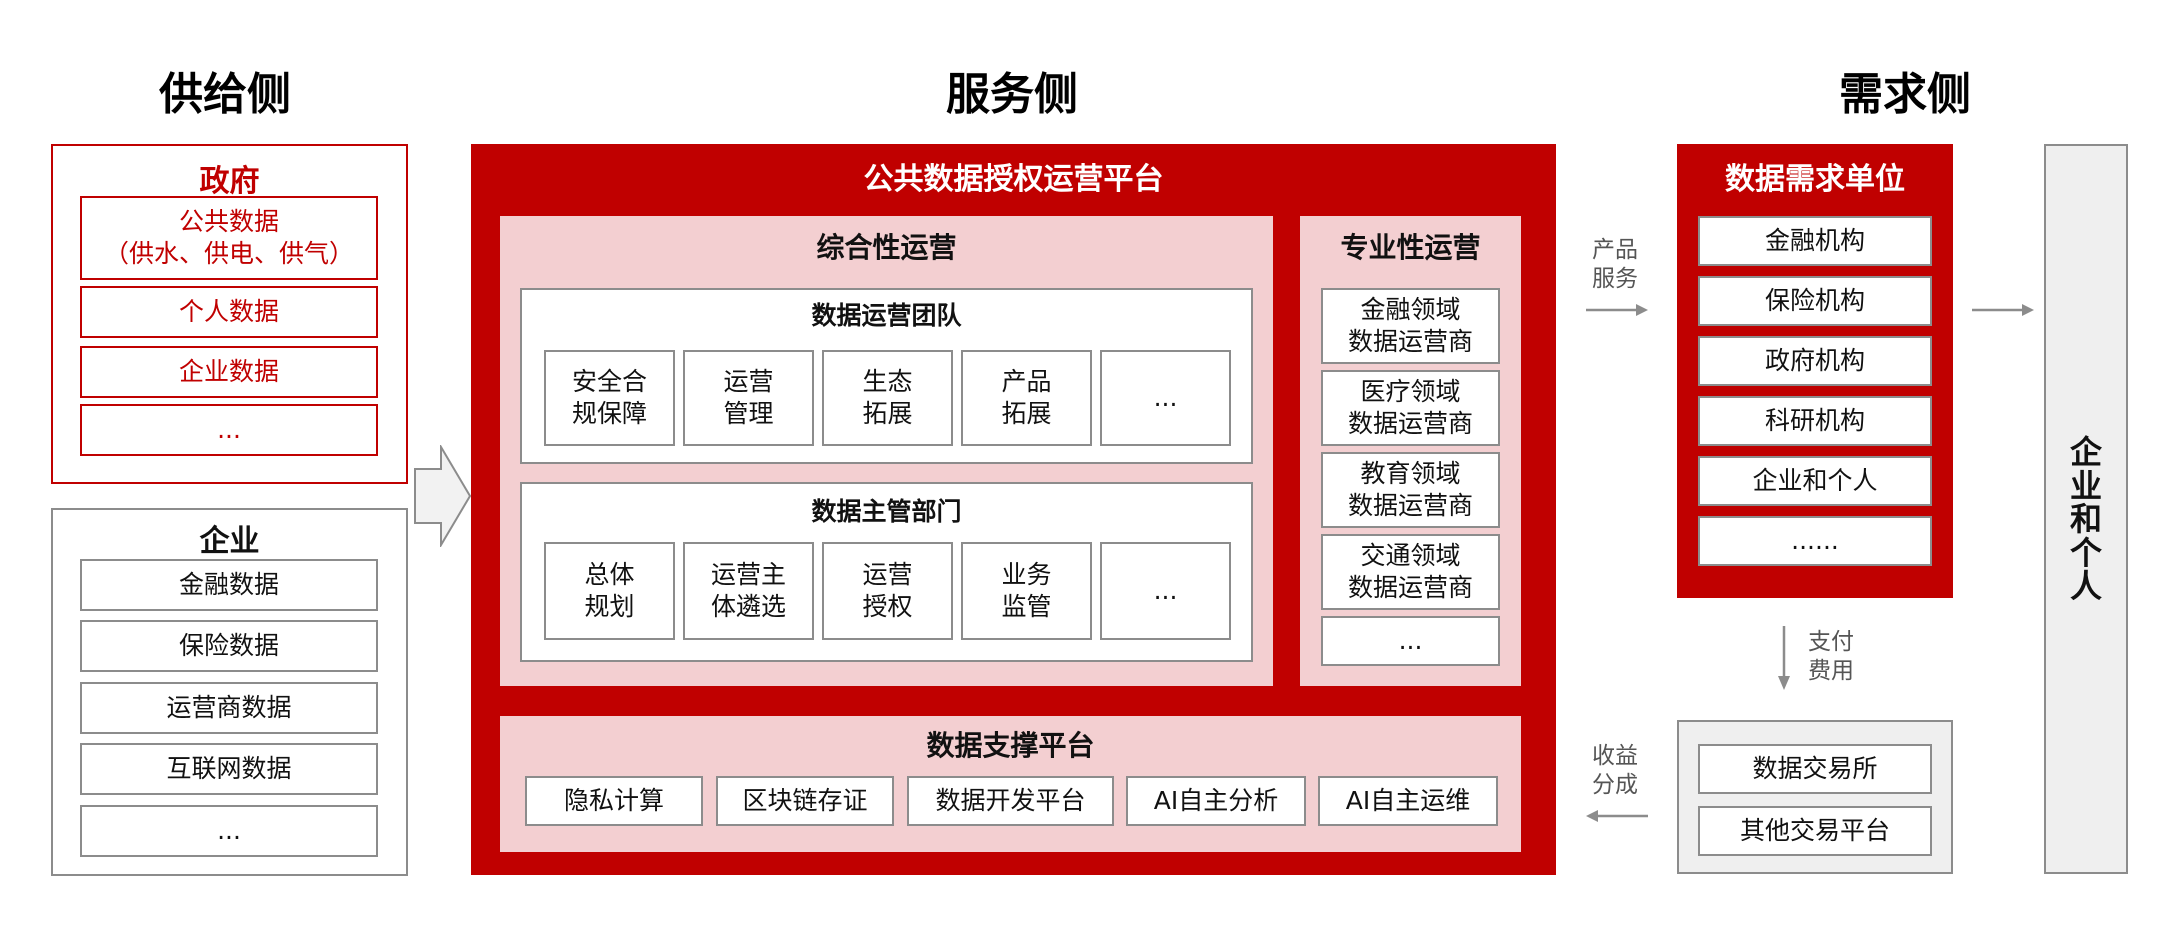 The height and width of the screenshot is (937, 2161). I want to click on flow-pay-fee-arrow-icon, so click(1784, 658).